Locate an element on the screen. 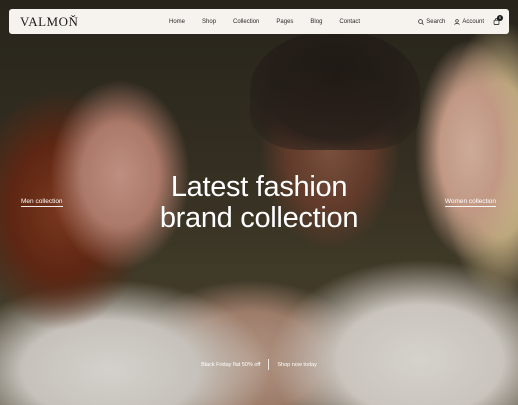 The height and width of the screenshot is (405, 518). cart-button: 0 is located at coordinates (498, 20).